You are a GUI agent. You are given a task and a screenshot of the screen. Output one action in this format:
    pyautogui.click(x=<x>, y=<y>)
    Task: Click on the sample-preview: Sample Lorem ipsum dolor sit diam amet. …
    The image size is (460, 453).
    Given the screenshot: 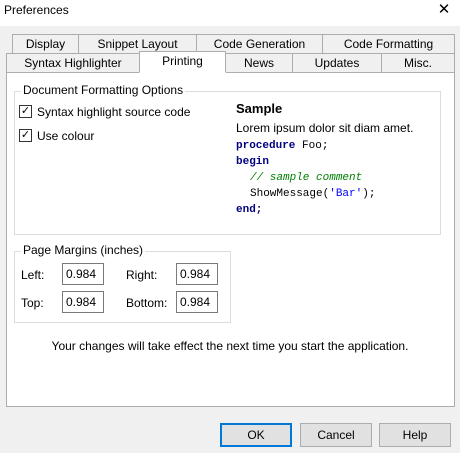 What is the action you would take?
    pyautogui.click(x=331, y=163)
    